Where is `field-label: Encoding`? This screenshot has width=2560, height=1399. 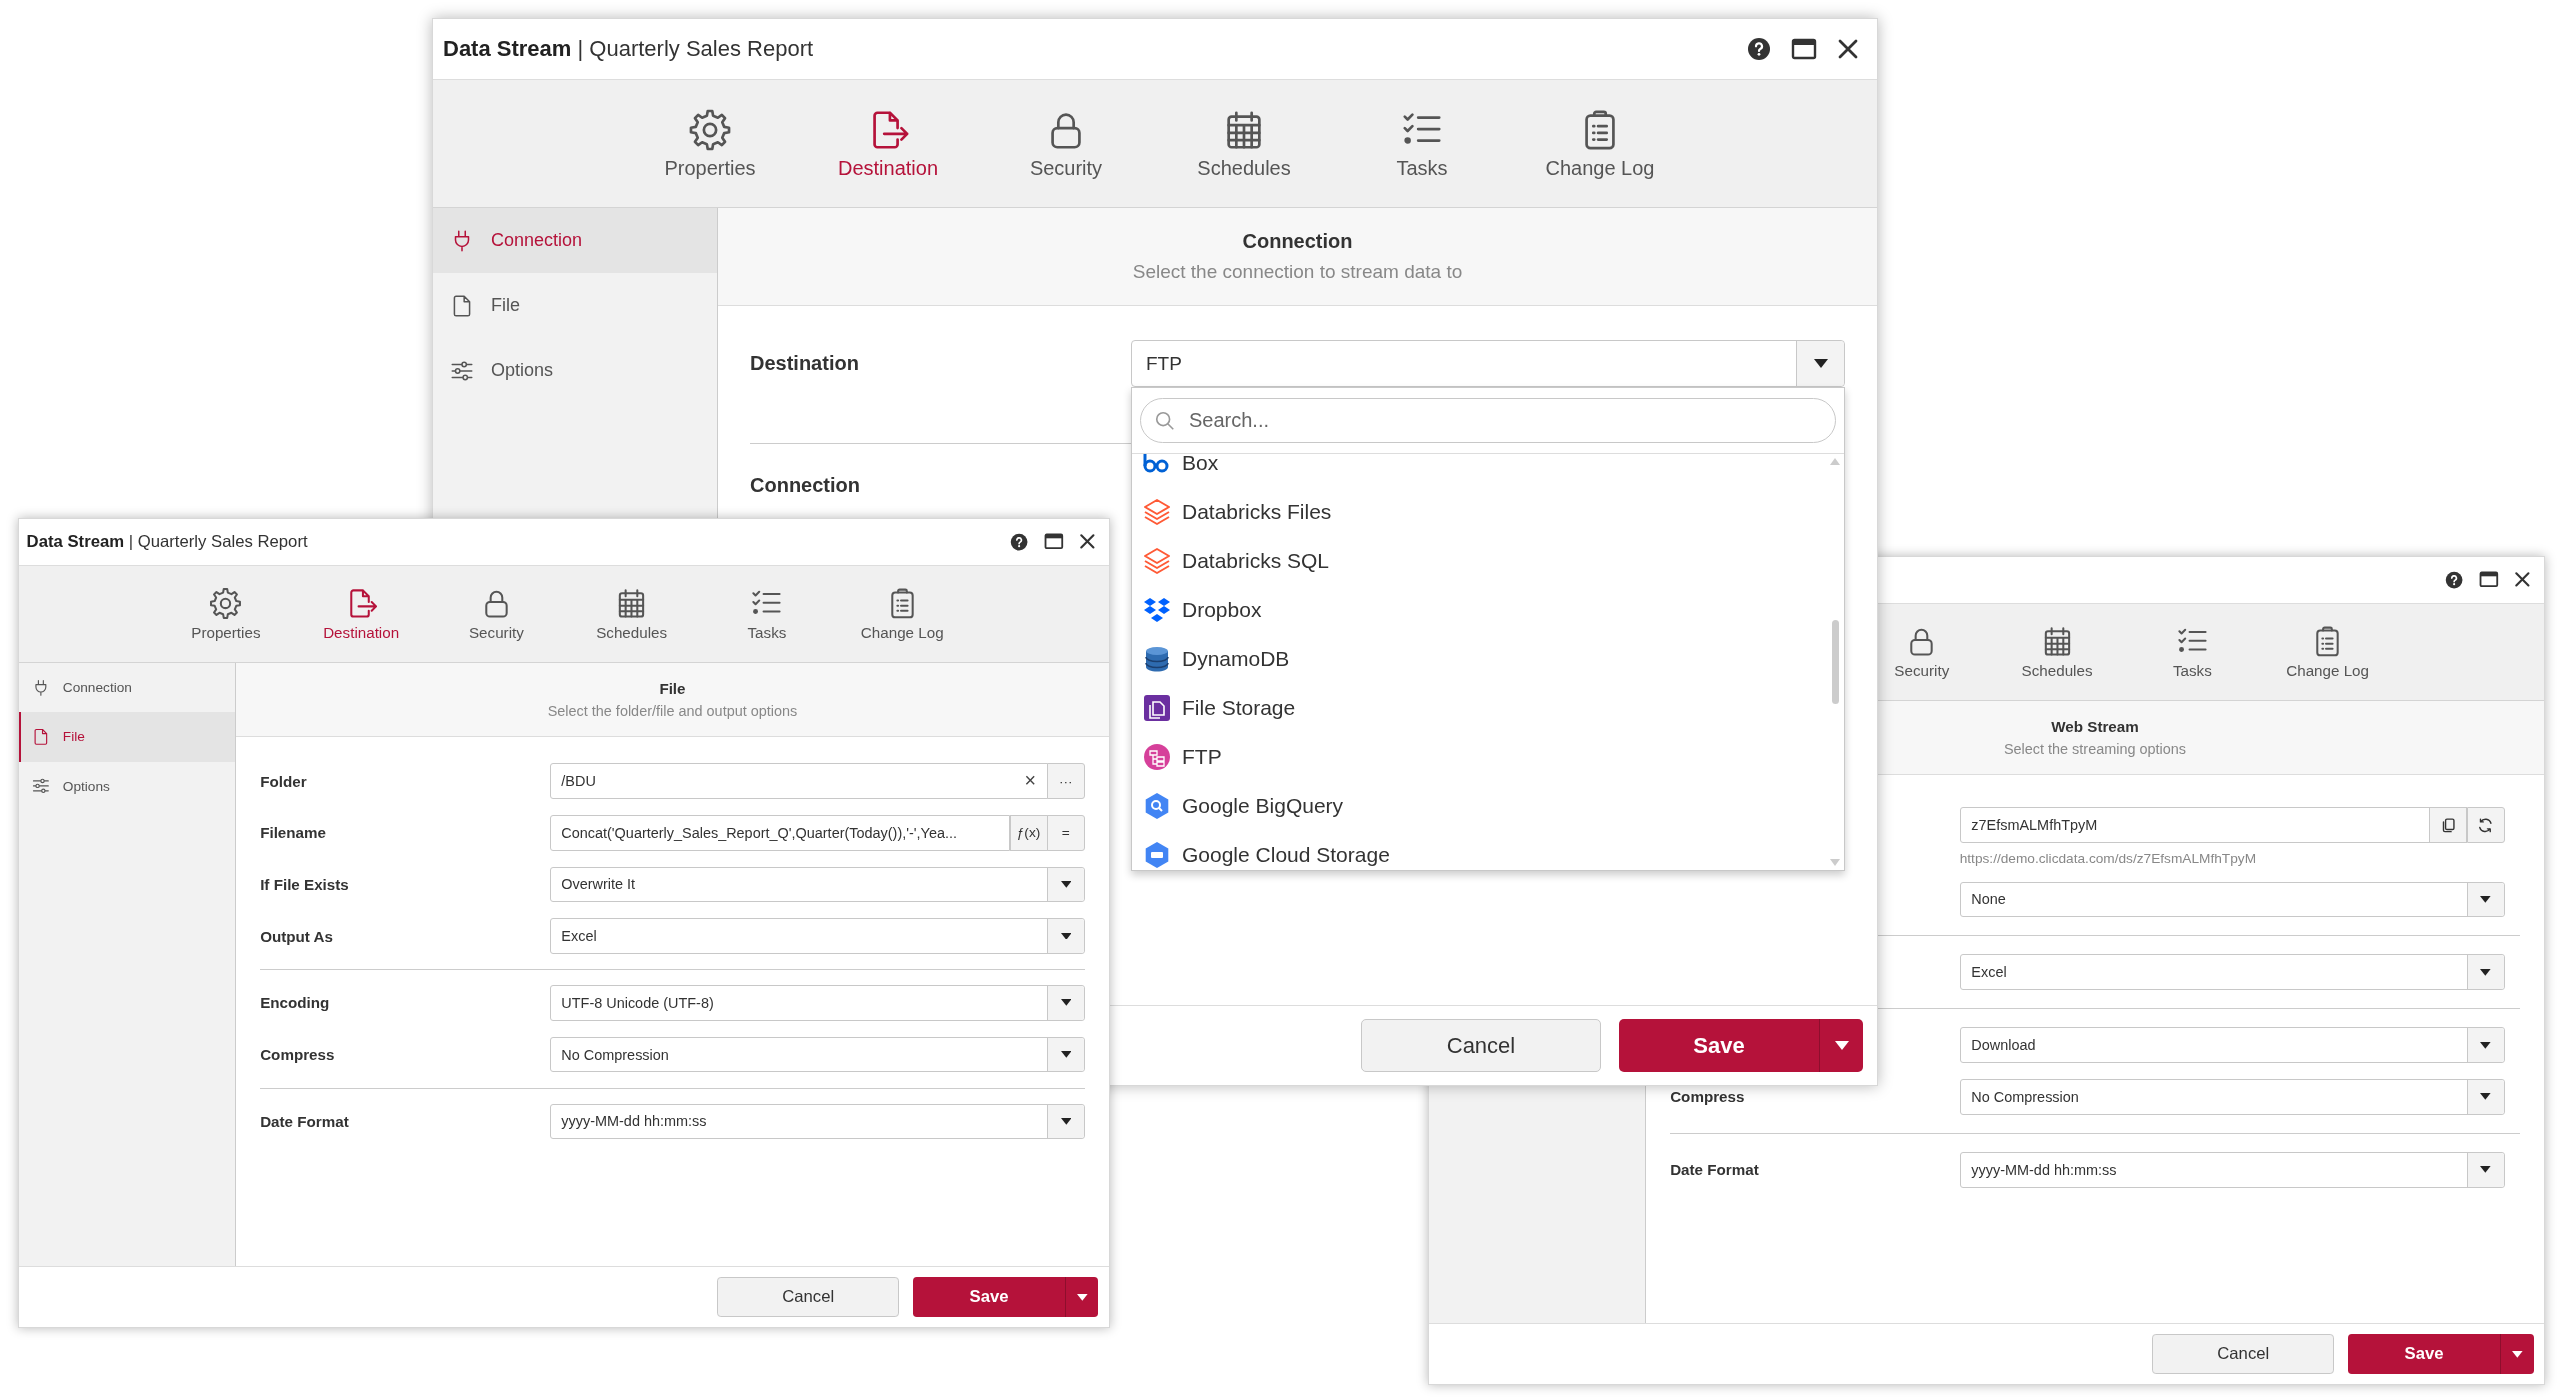
field-label: Encoding is located at coordinates (295, 1003).